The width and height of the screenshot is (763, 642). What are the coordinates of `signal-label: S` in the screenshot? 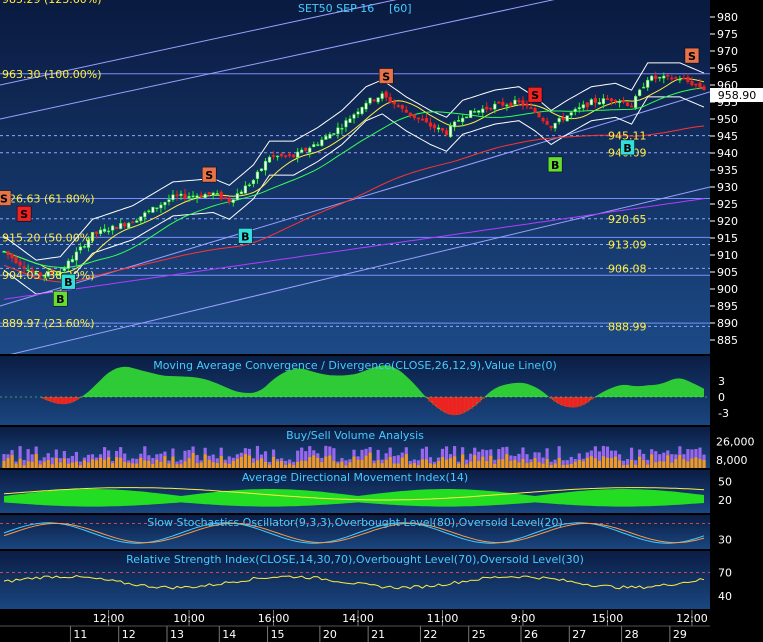 It's located at (24, 214).